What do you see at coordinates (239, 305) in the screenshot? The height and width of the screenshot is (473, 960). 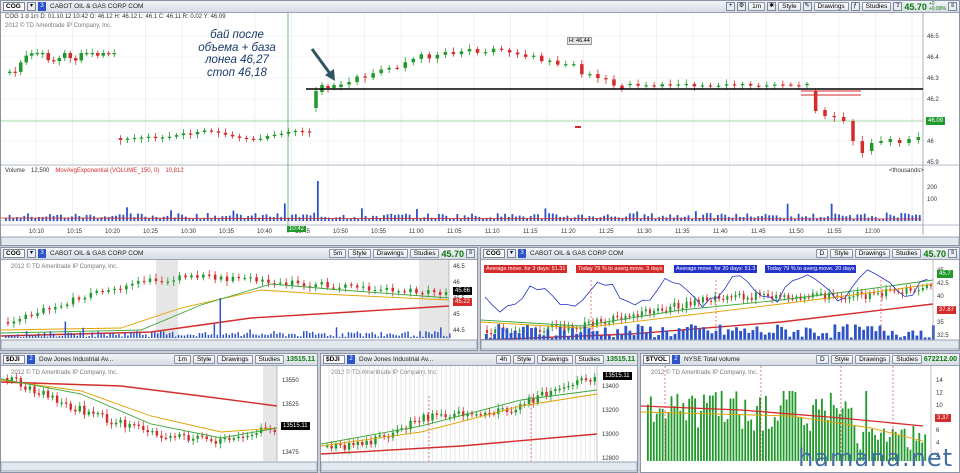 I see `price-chart: 46.54645.54544.5` at bounding box center [239, 305].